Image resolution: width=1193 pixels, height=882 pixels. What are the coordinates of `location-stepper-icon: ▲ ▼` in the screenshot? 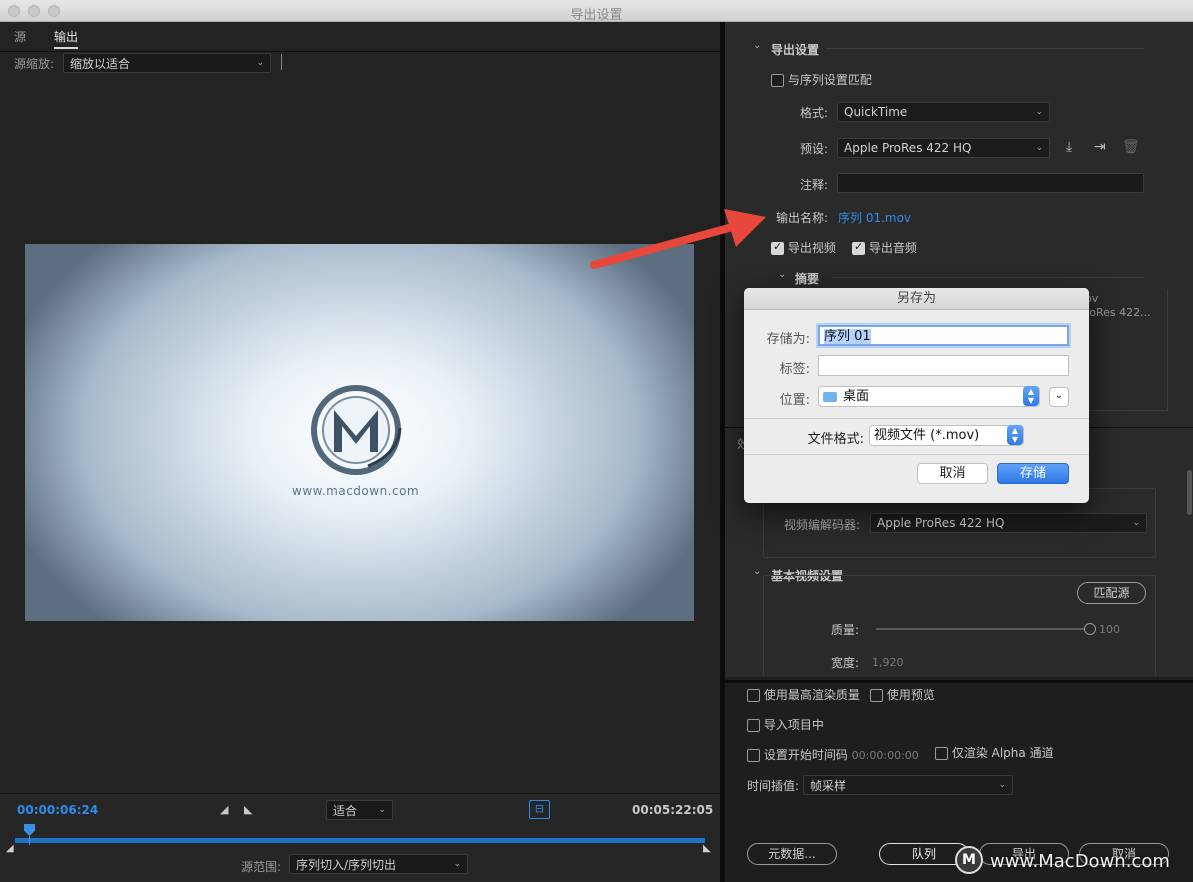 It's located at (1031, 396).